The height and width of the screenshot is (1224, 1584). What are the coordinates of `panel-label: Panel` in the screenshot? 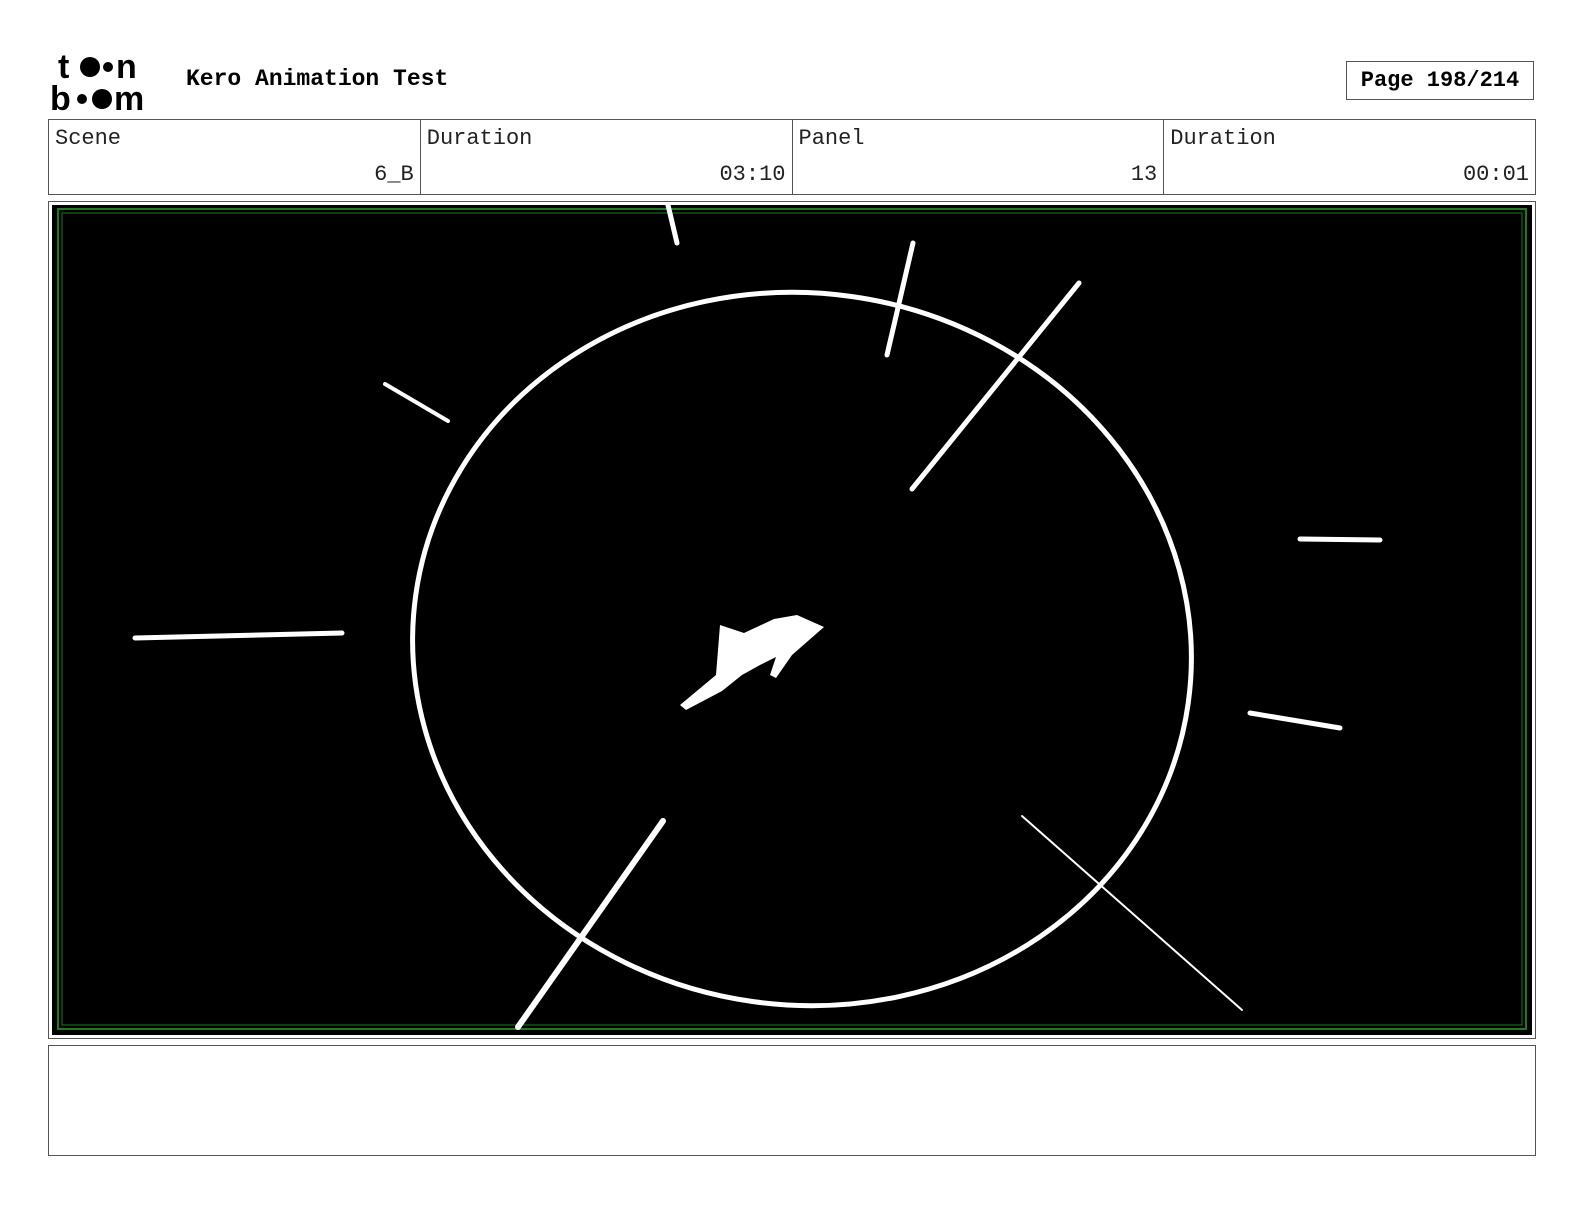 It's located at (831, 138).